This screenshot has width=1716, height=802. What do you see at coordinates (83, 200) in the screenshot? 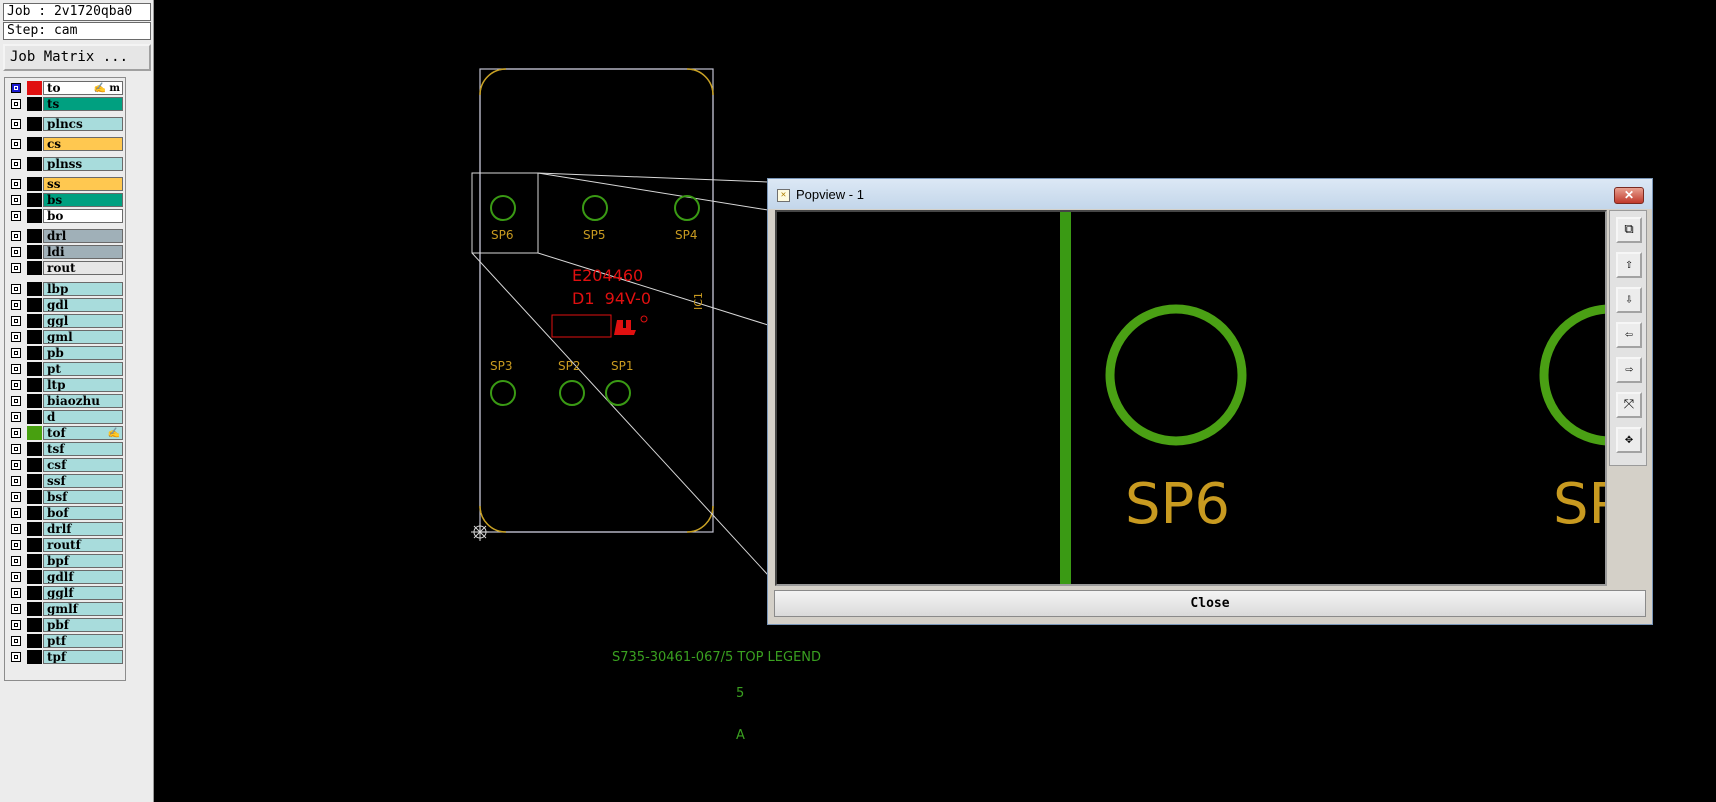
I see `layer-name: bs` at bounding box center [83, 200].